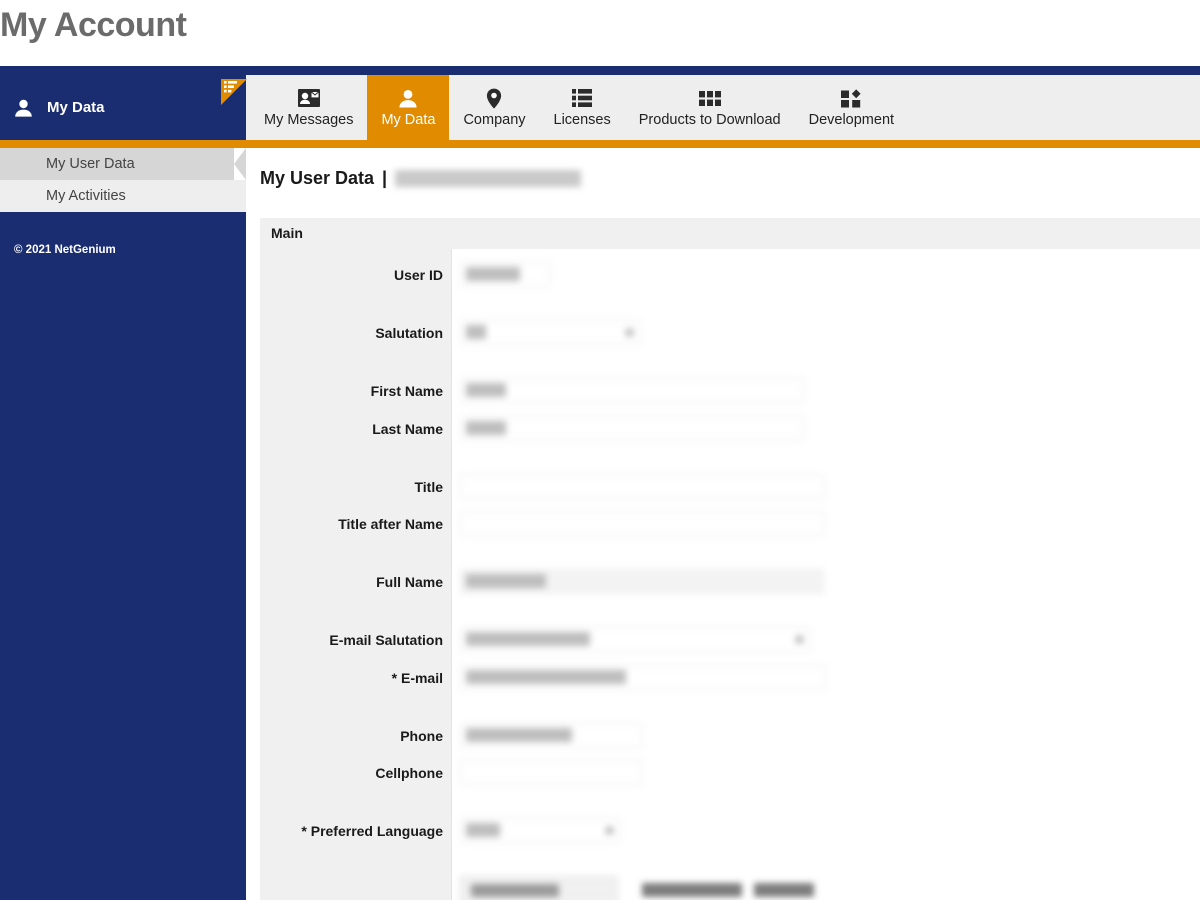  Describe the element at coordinates (582, 120) in the screenshot. I see `tab-label: Licenses` at that location.